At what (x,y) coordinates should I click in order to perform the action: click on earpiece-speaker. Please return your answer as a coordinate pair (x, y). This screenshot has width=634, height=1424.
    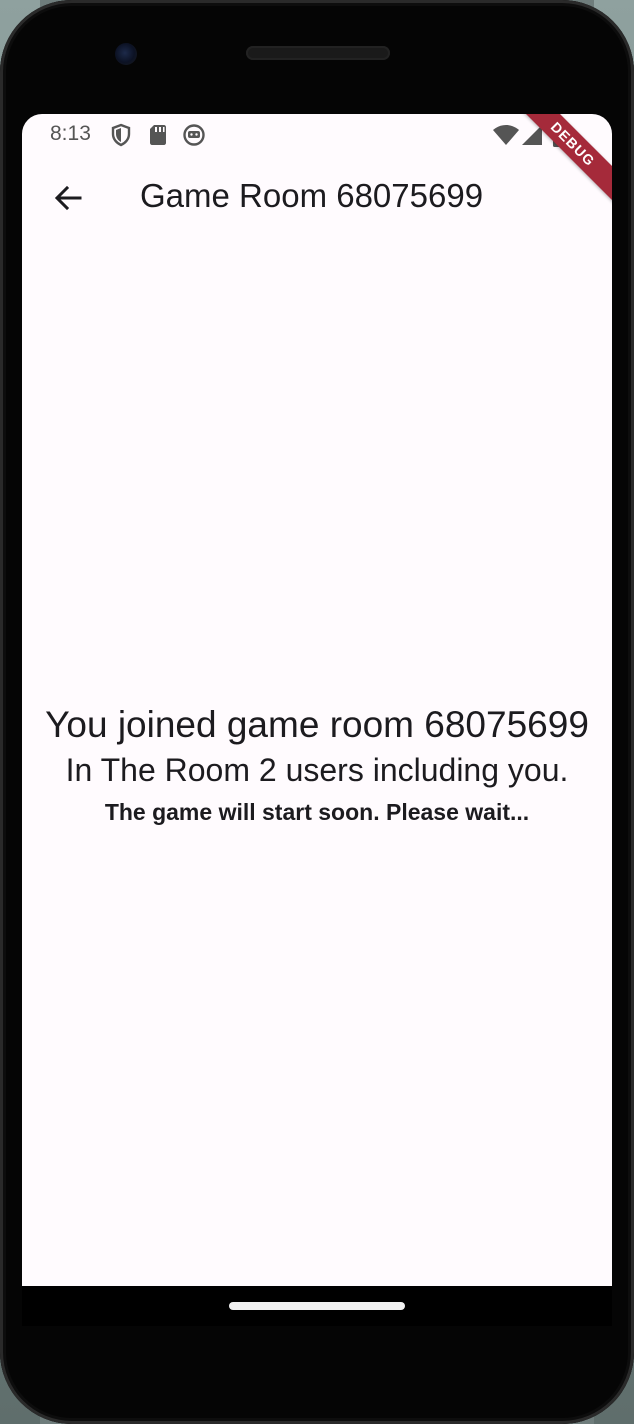
    Looking at the image, I should click on (318, 53).